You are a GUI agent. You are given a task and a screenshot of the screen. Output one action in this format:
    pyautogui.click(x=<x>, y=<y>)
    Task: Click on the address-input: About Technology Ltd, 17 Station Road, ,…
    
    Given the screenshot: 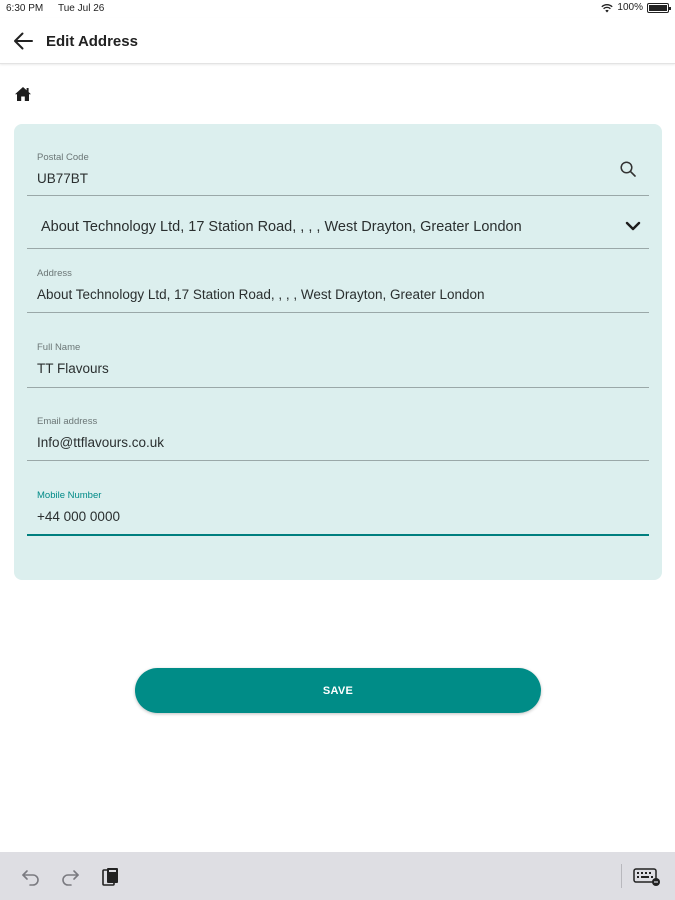 What is the action you would take?
    pyautogui.click(x=261, y=294)
    